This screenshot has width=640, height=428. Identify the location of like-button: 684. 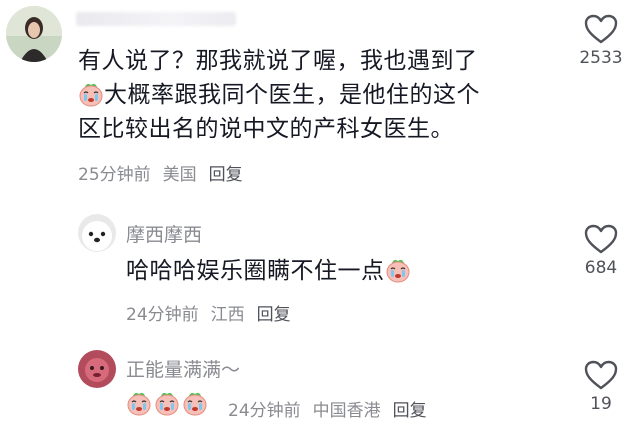
(601, 251).